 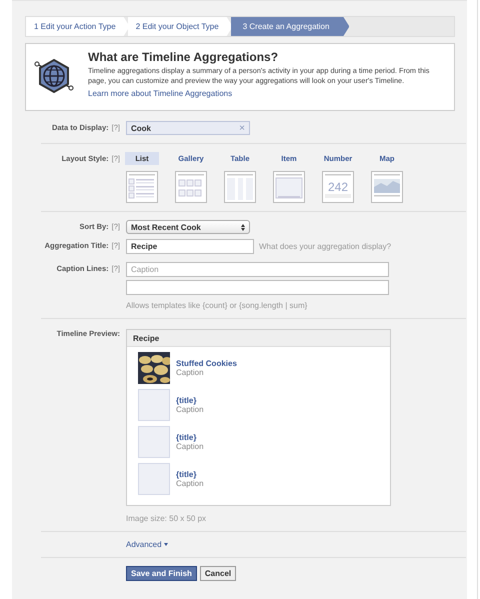 What do you see at coordinates (257, 287) in the screenshot?
I see `caption-input` at bounding box center [257, 287].